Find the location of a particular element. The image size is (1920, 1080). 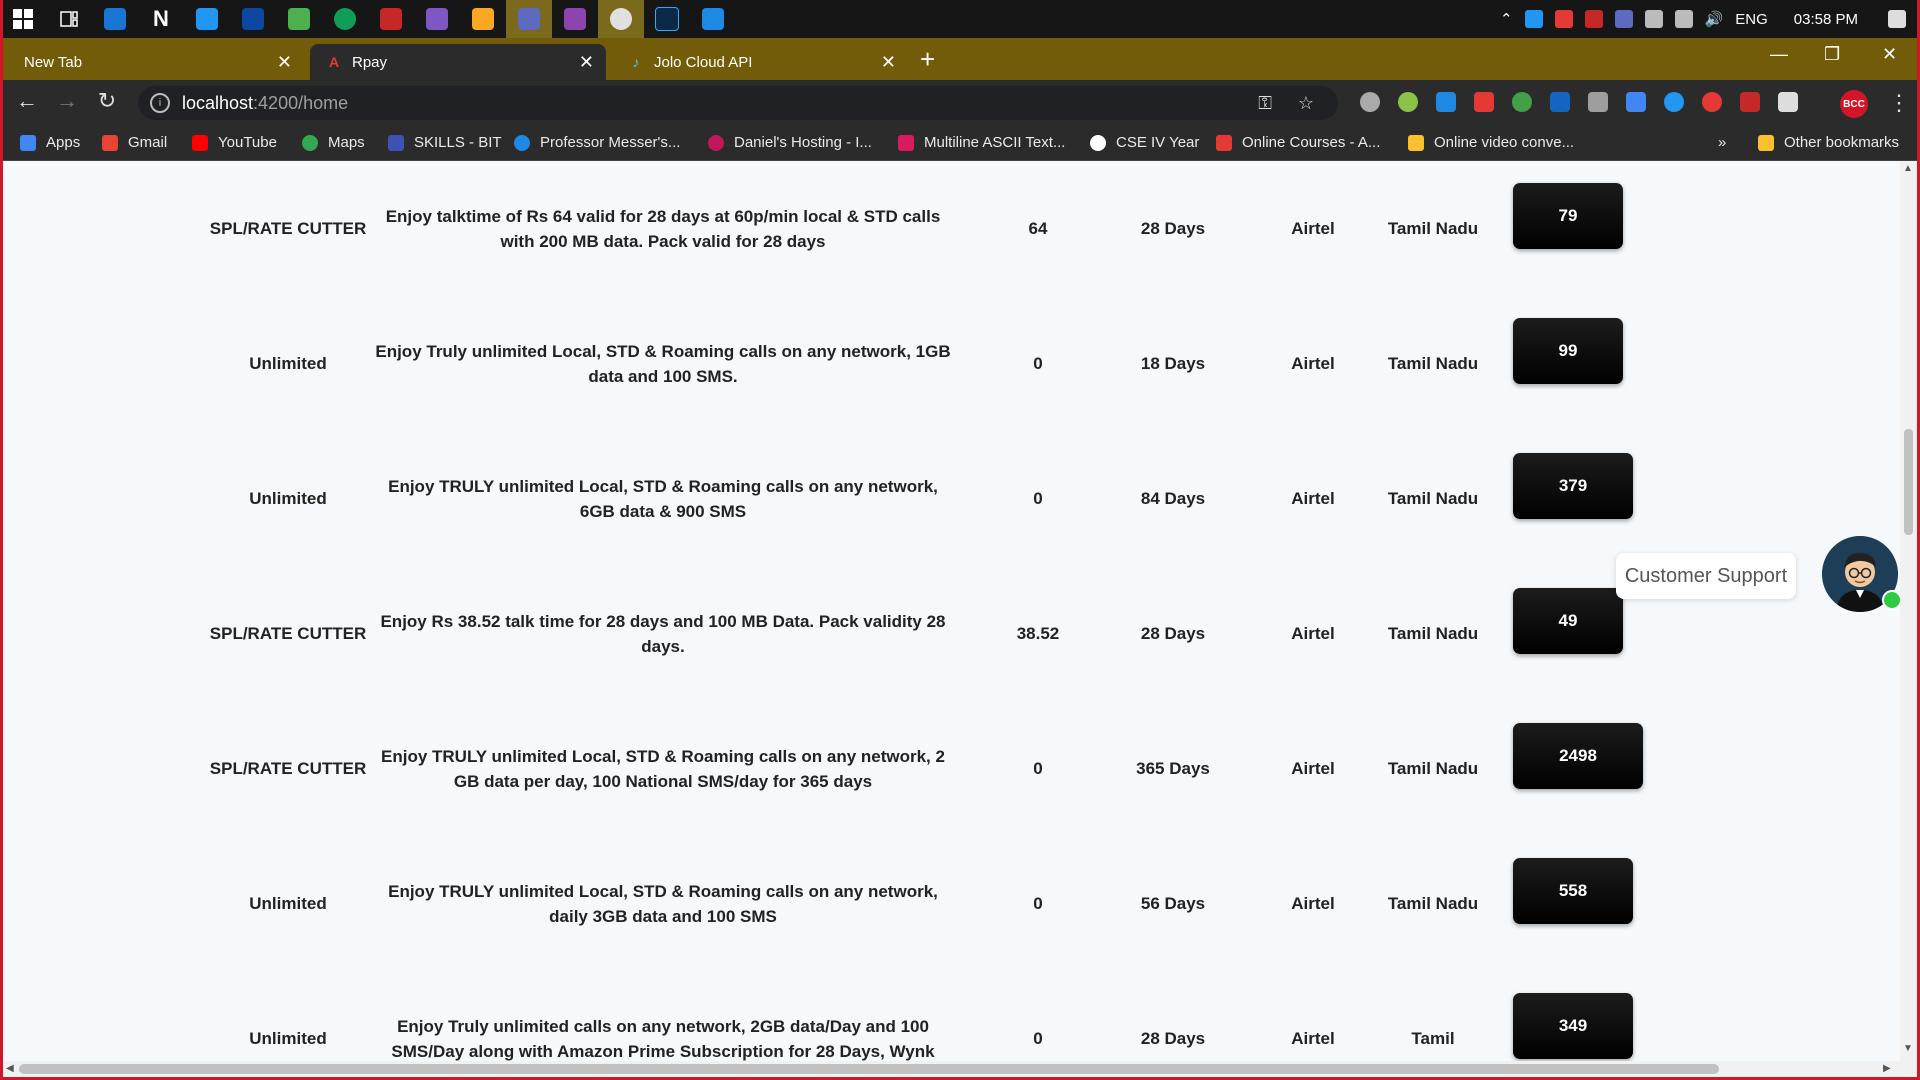

notion-icon: N is located at coordinates (161, 19).